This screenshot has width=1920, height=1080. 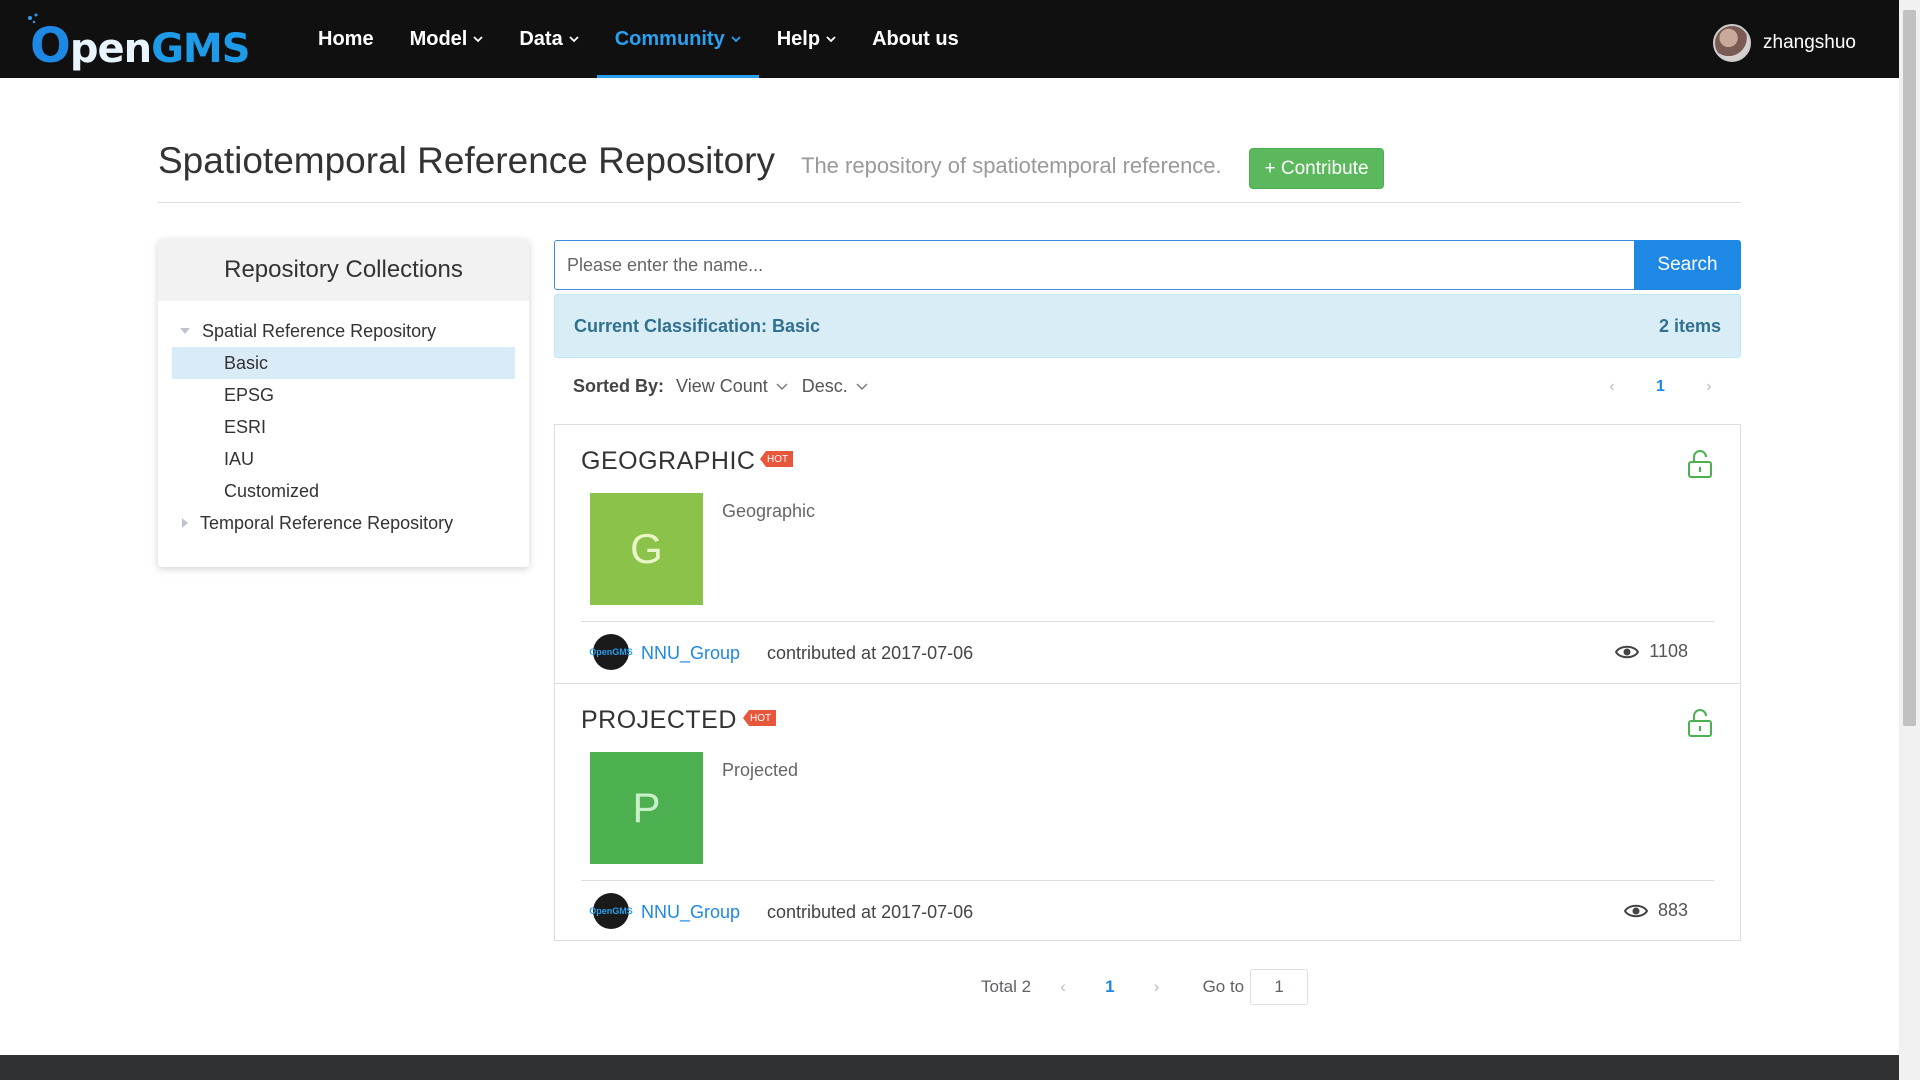 What do you see at coordinates (343, 395) in the screenshot?
I see `tree-node-epsg: EPSG` at bounding box center [343, 395].